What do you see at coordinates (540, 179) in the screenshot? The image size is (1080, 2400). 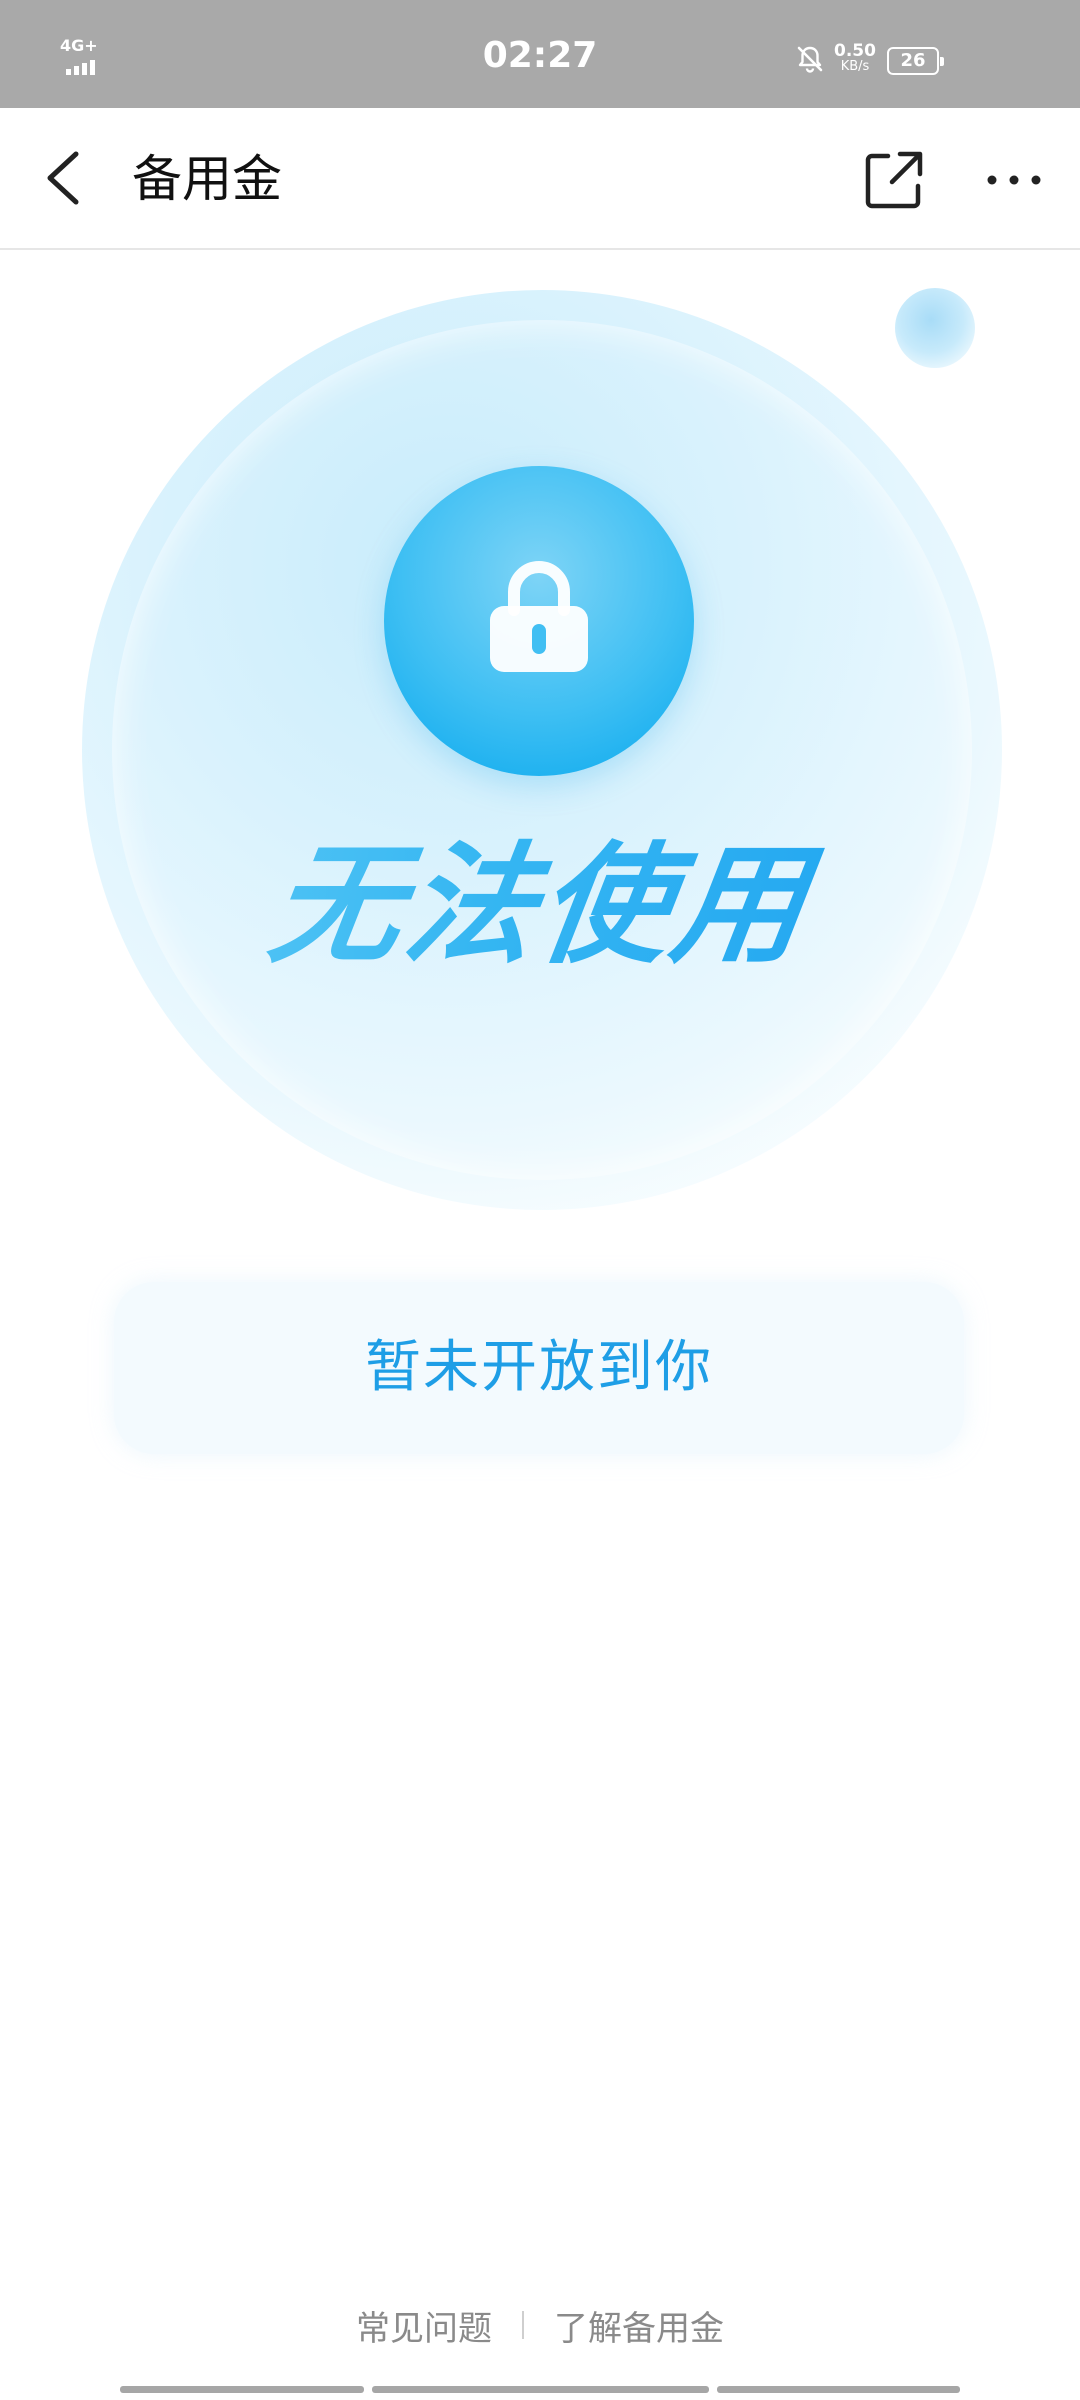 I see `nav-bar: 备用金` at bounding box center [540, 179].